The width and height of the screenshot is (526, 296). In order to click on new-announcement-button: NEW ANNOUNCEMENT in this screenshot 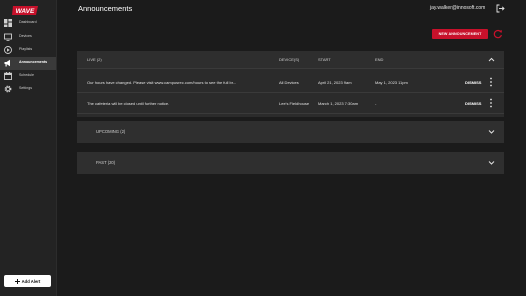, I will do `click(460, 34)`.